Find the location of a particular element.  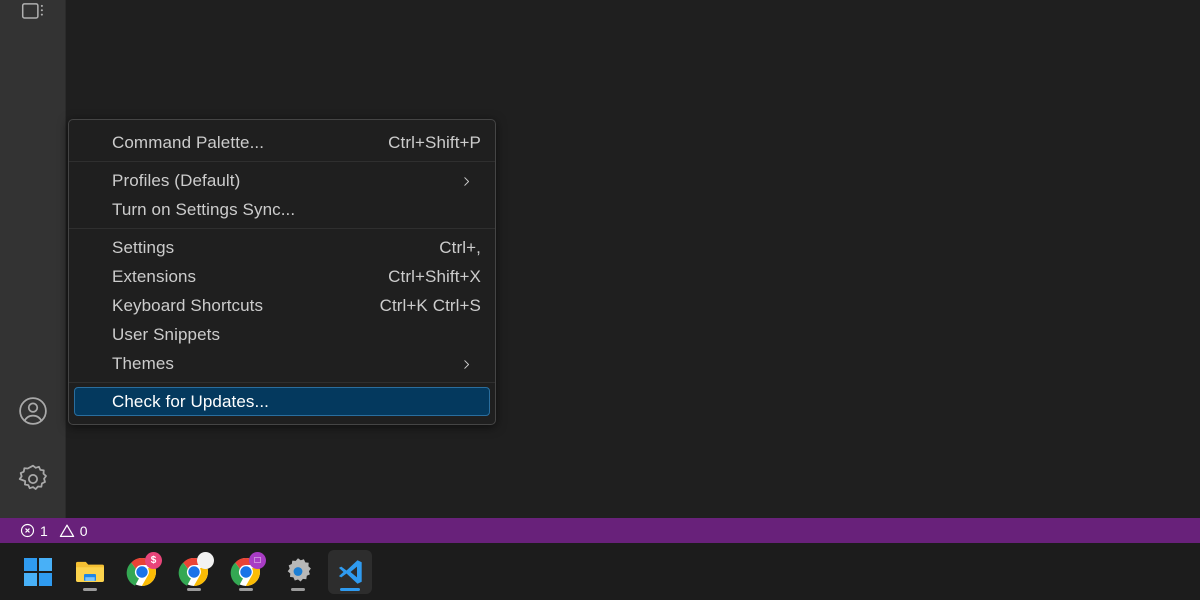

status-bar-error-count: 1 is located at coordinates (44, 530).